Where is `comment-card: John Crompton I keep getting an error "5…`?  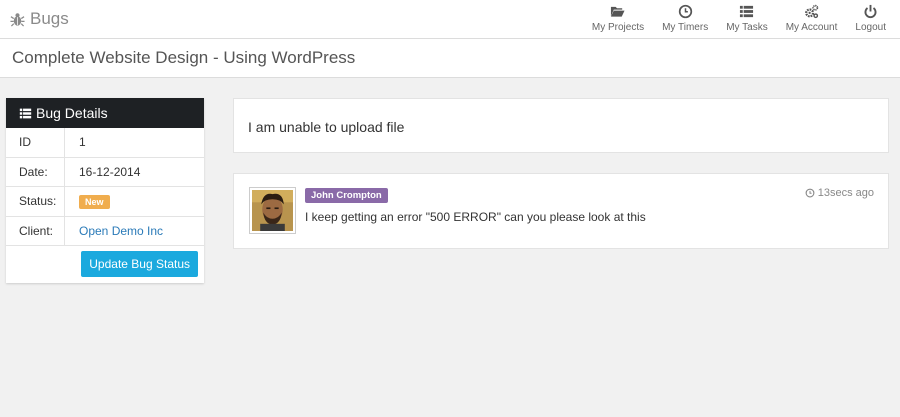 comment-card: John Crompton I keep getting an error "5… is located at coordinates (561, 211).